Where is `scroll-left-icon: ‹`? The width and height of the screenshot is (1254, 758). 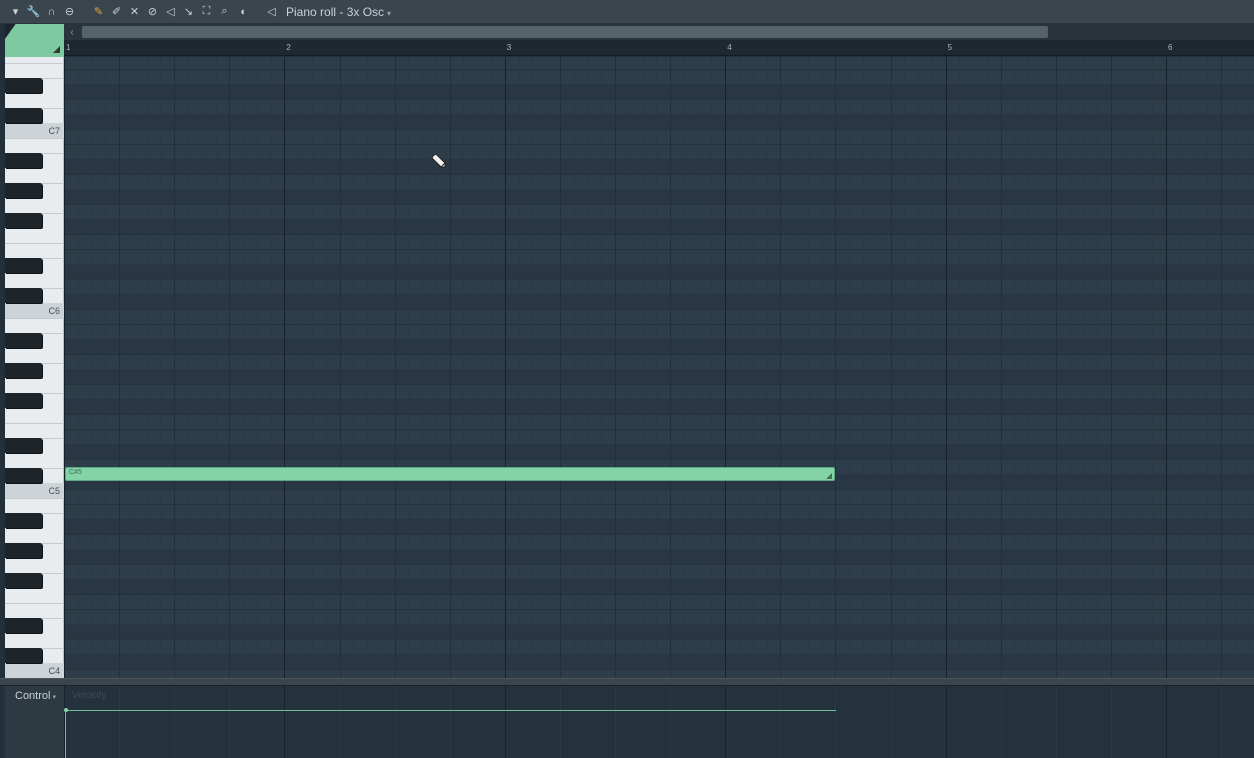 scroll-left-icon: ‹ is located at coordinates (72, 32).